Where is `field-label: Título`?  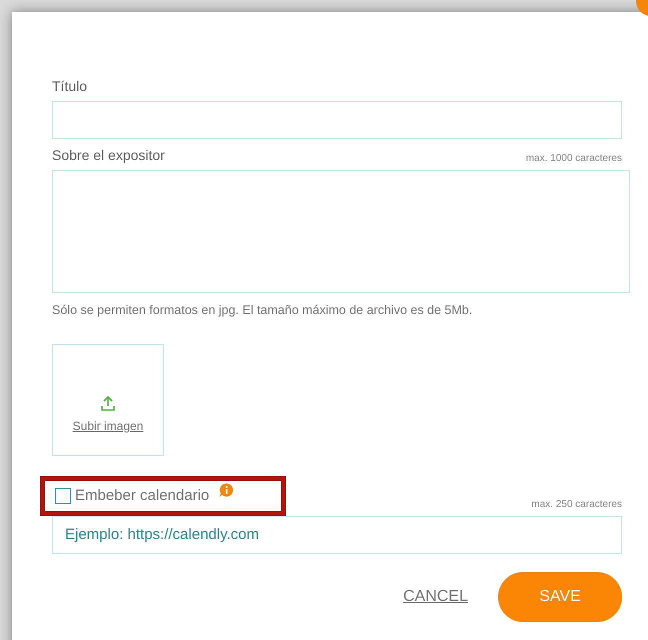 field-label: Título is located at coordinates (70, 86).